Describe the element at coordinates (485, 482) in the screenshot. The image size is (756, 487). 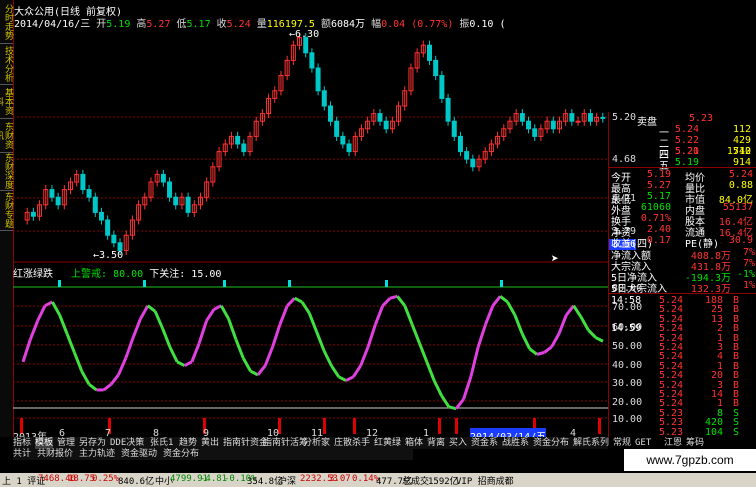
I see `status-item: VIP 招商成都` at that location.